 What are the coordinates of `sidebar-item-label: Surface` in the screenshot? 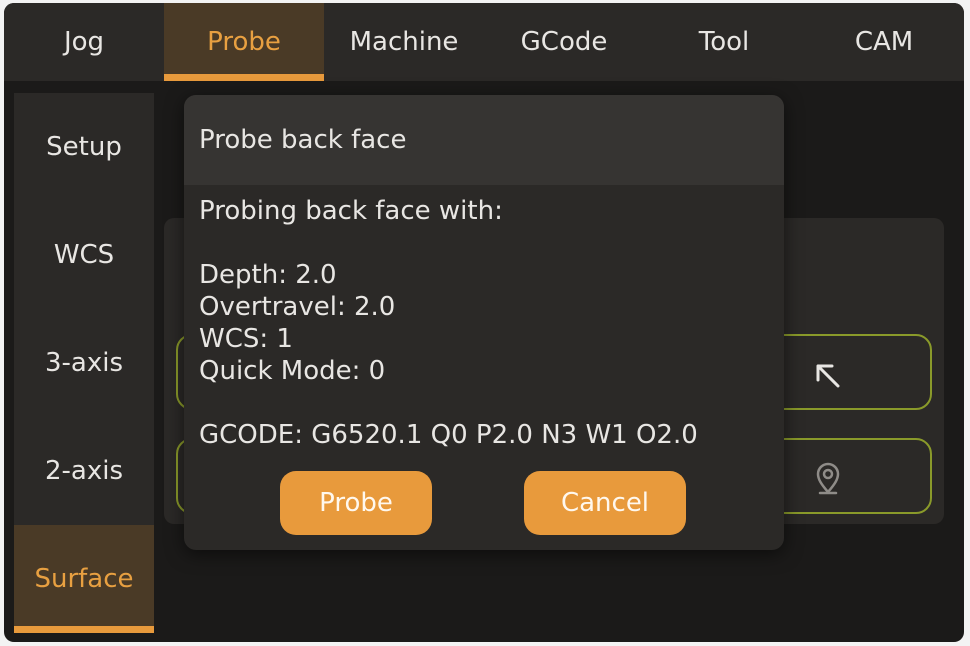 It's located at (84, 579).